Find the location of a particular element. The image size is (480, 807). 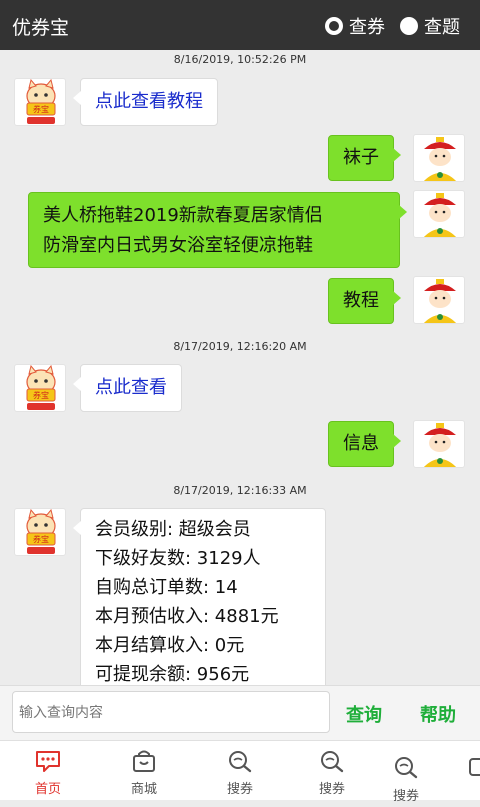

query-button: 查询 is located at coordinates (364, 714).